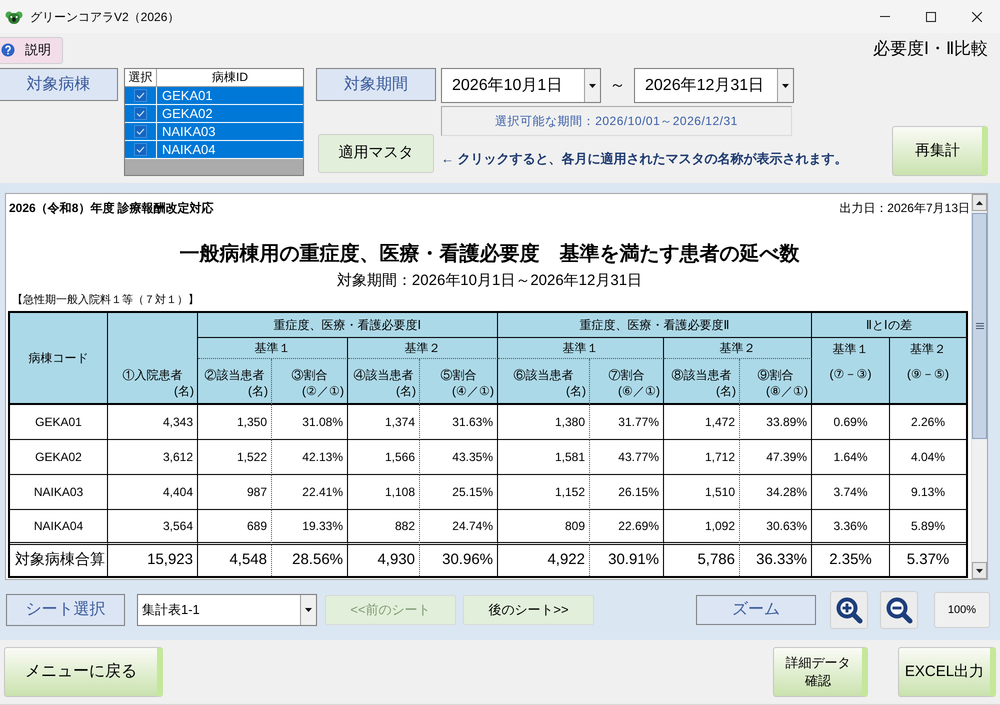 The height and width of the screenshot is (705, 1000). Describe the element at coordinates (776, 560) in the screenshot. I see `table-cell: 36.33%` at that location.